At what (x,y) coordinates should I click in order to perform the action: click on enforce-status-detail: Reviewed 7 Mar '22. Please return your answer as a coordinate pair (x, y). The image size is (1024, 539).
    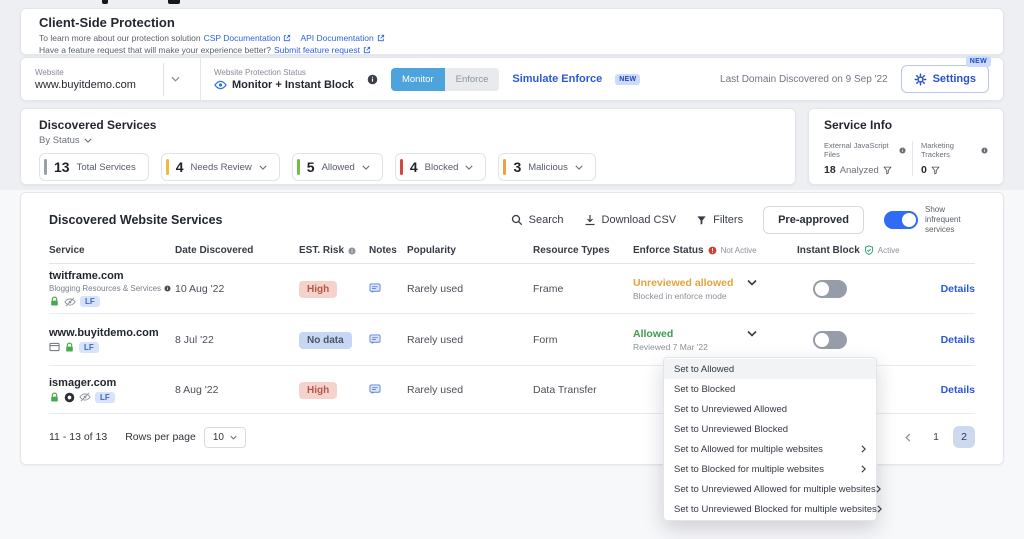
    Looking at the image, I should click on (670, 346).